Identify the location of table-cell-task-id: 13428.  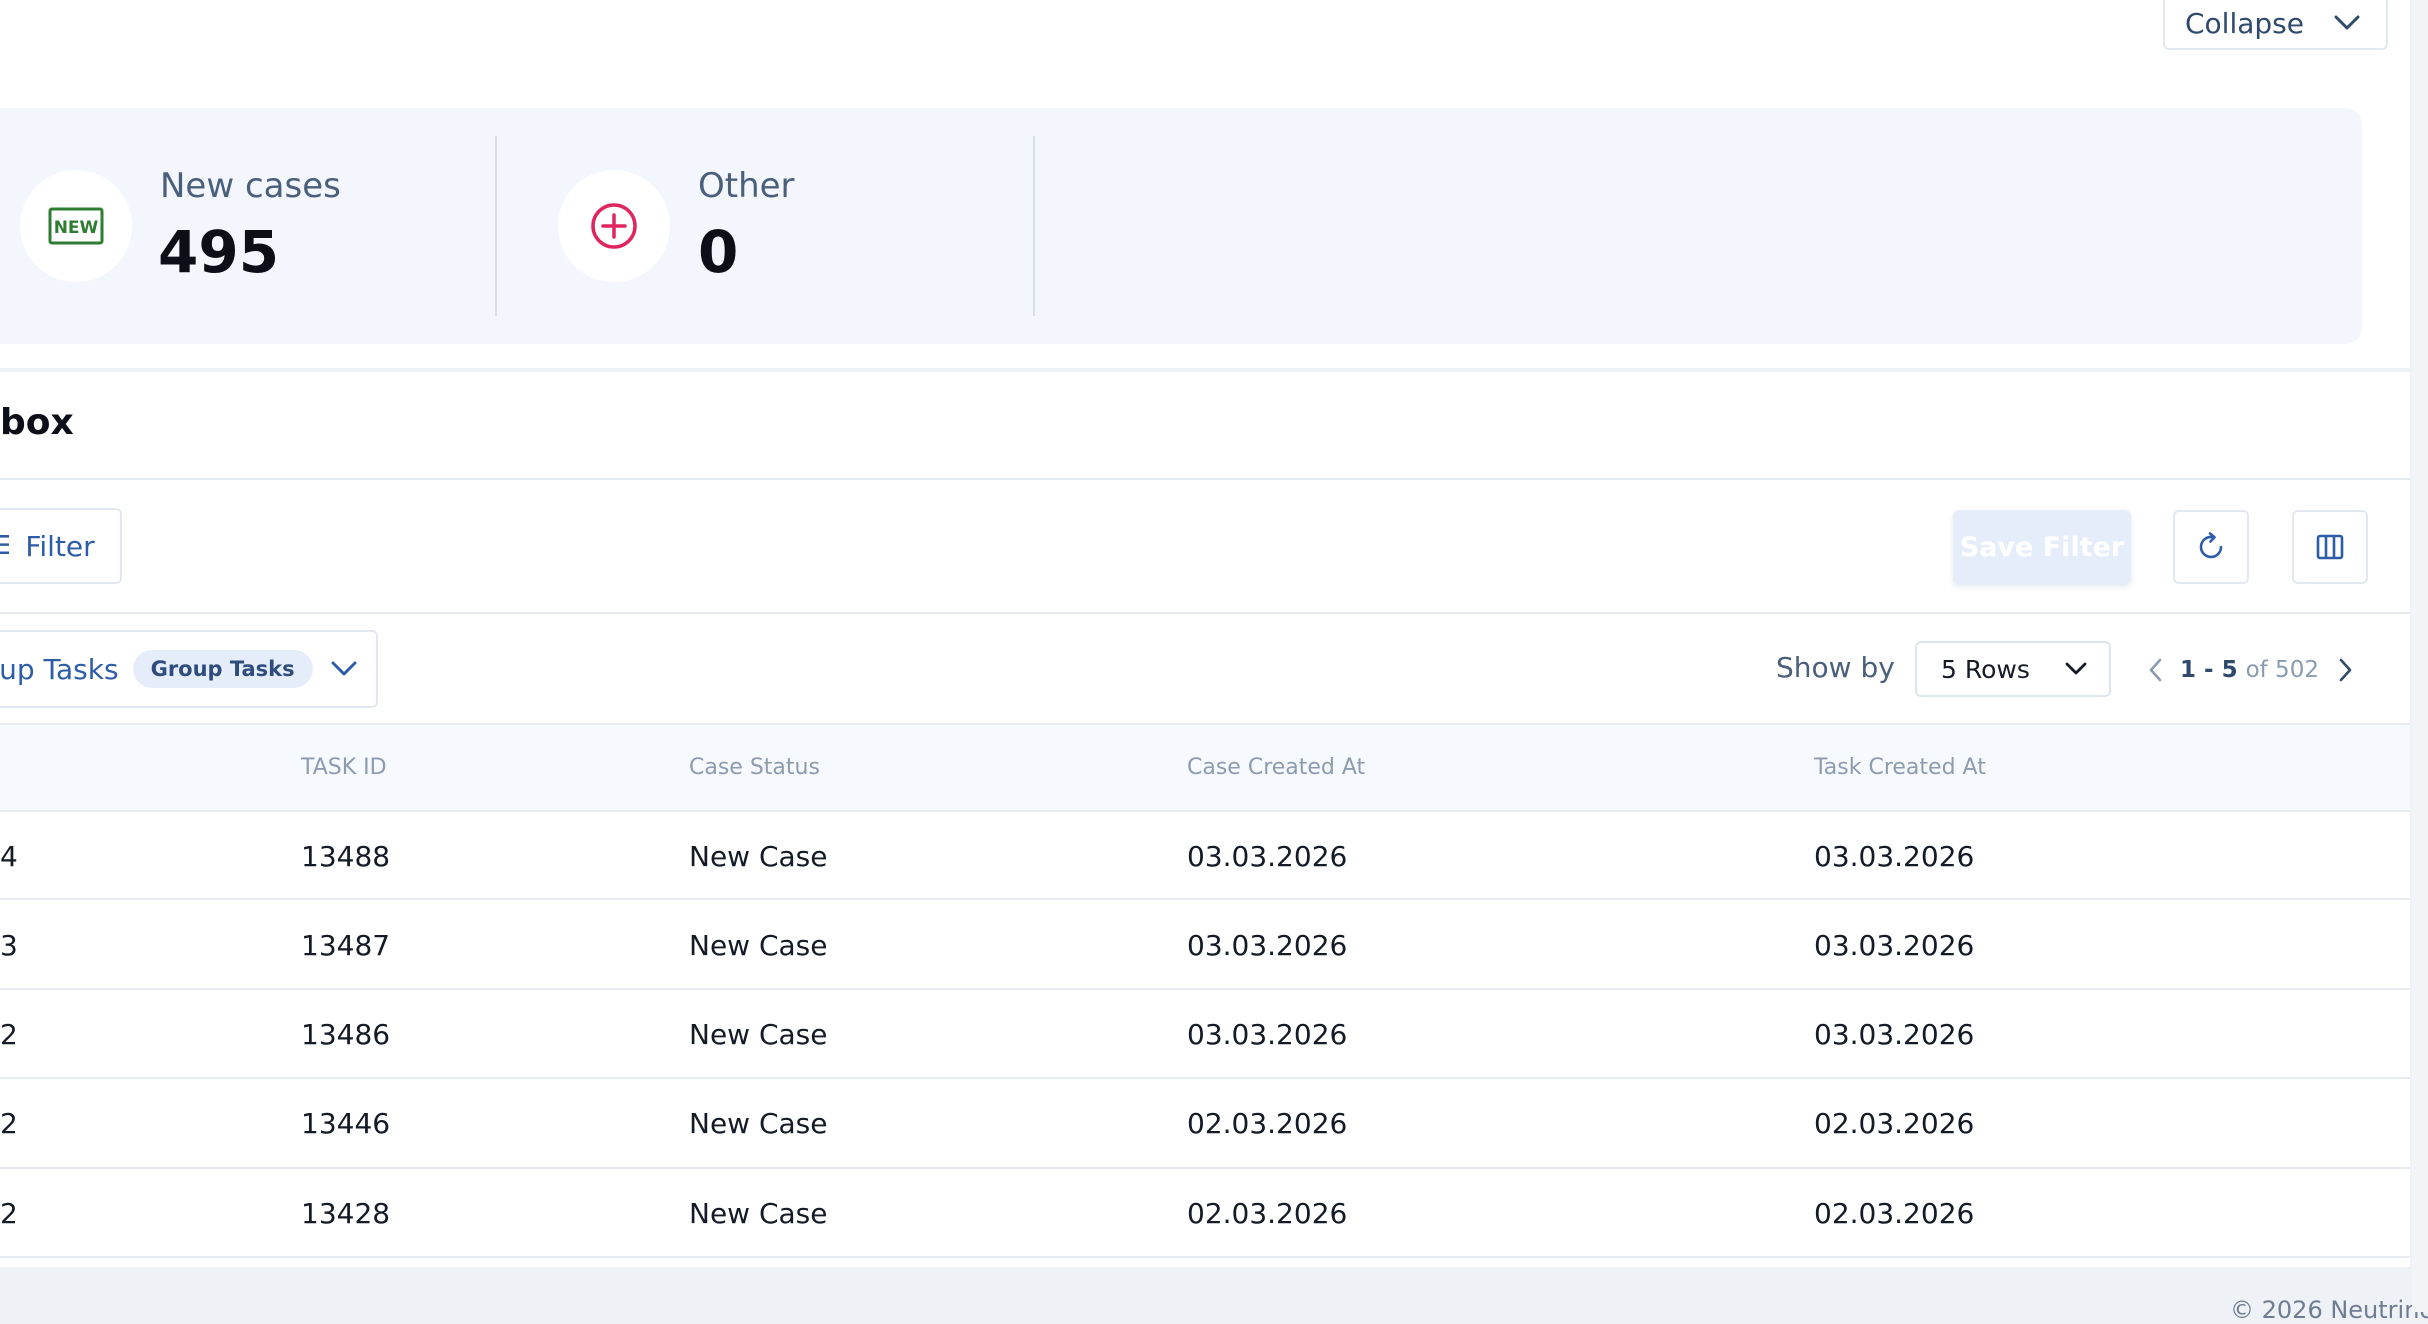
(345, 1213).